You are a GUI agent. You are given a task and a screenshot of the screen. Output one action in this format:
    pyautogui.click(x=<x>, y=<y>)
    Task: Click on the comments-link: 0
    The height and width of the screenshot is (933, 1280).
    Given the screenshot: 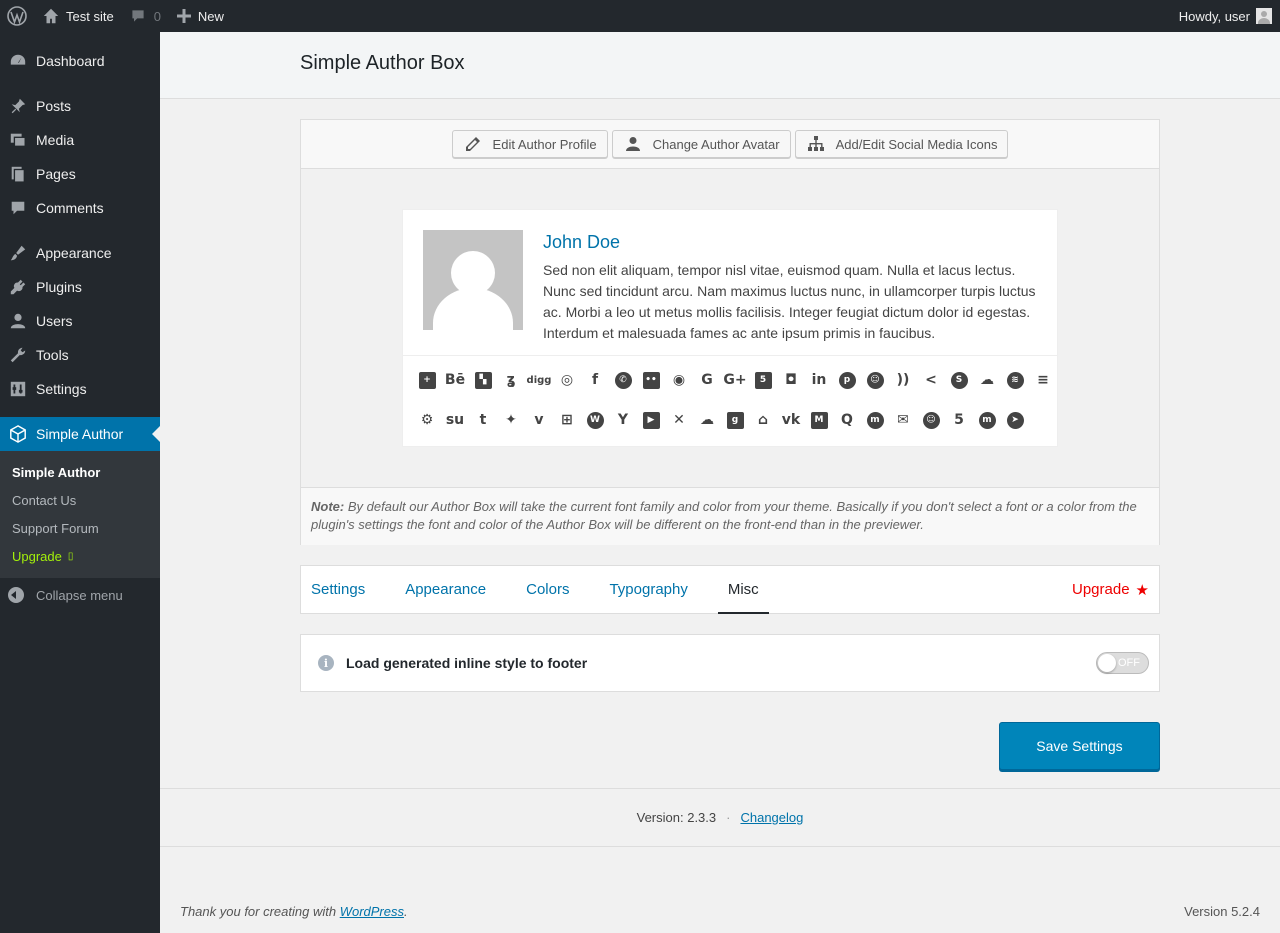 What is the action you would take?
    pyautogui.click(x=145, y=16)
    